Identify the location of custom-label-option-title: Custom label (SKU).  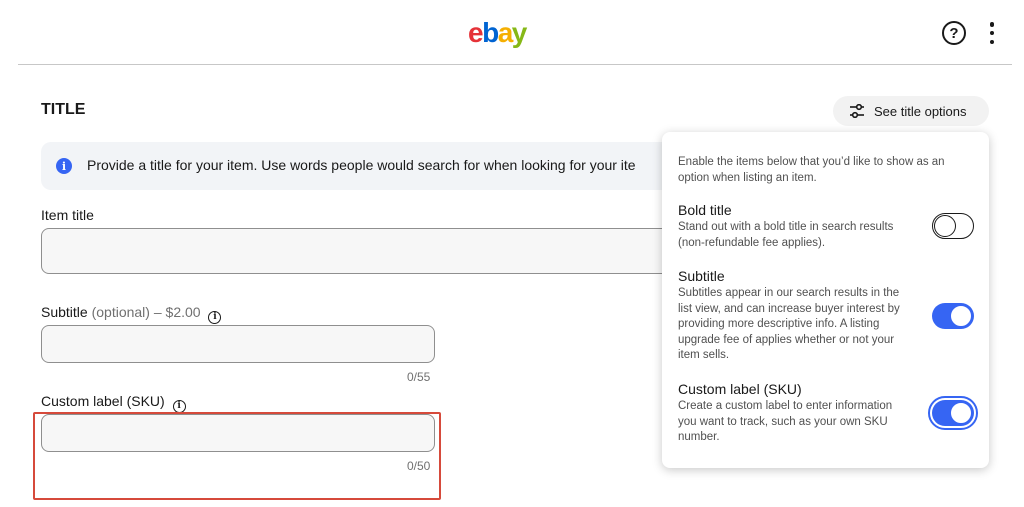
(740, 389).